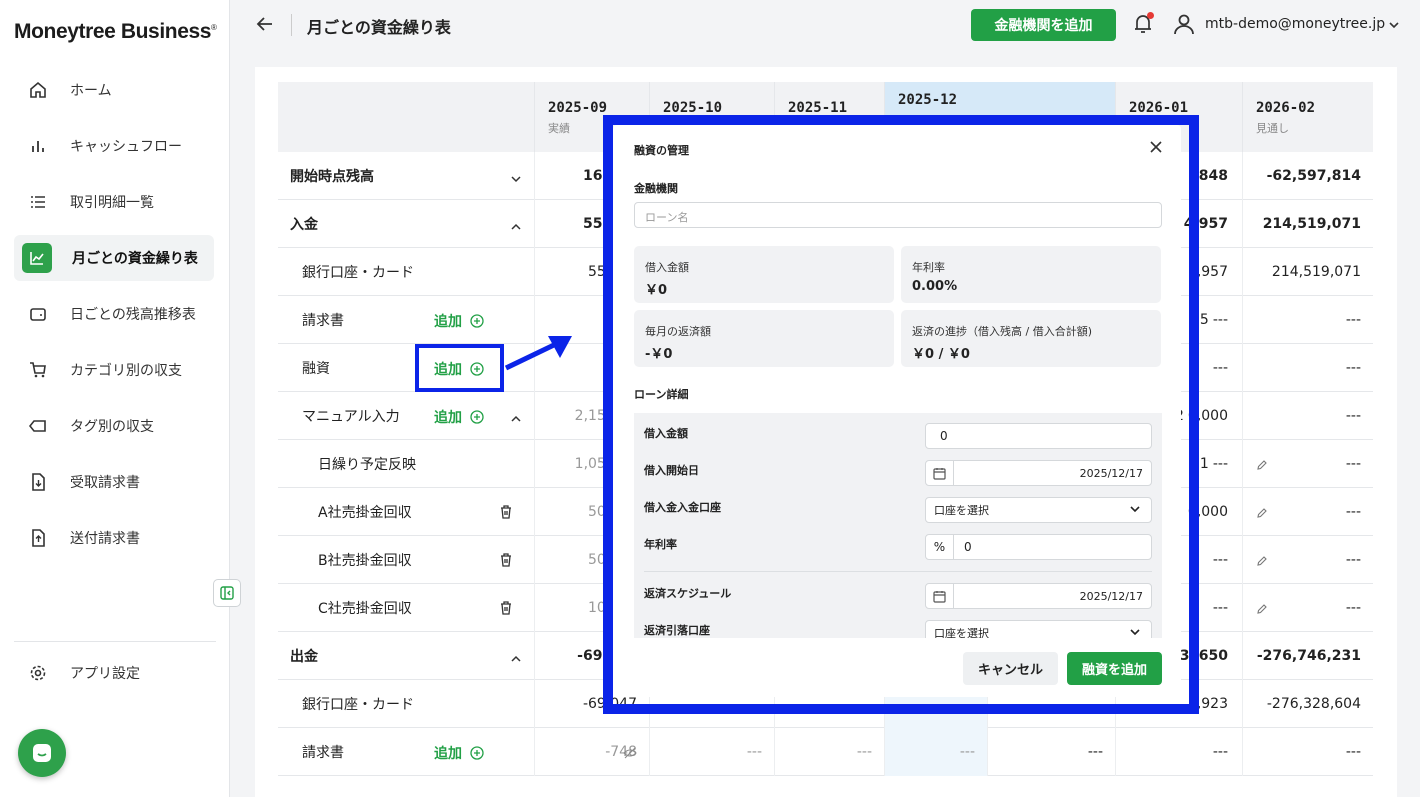 Image resolution: width=1420 pixels, height=797 pixels. I want to click on sidebar-item-tags: タグ別の収支, so click(114, 426).